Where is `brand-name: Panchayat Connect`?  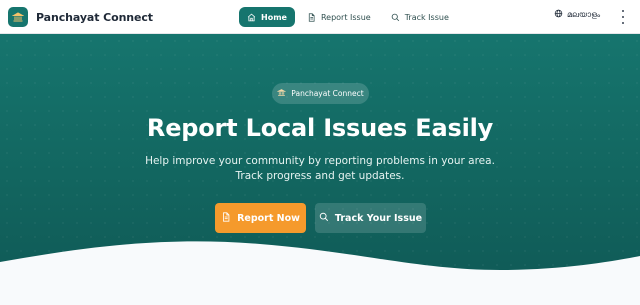 brand-name: Panchayat Connect is located at coordinates (94, 17).